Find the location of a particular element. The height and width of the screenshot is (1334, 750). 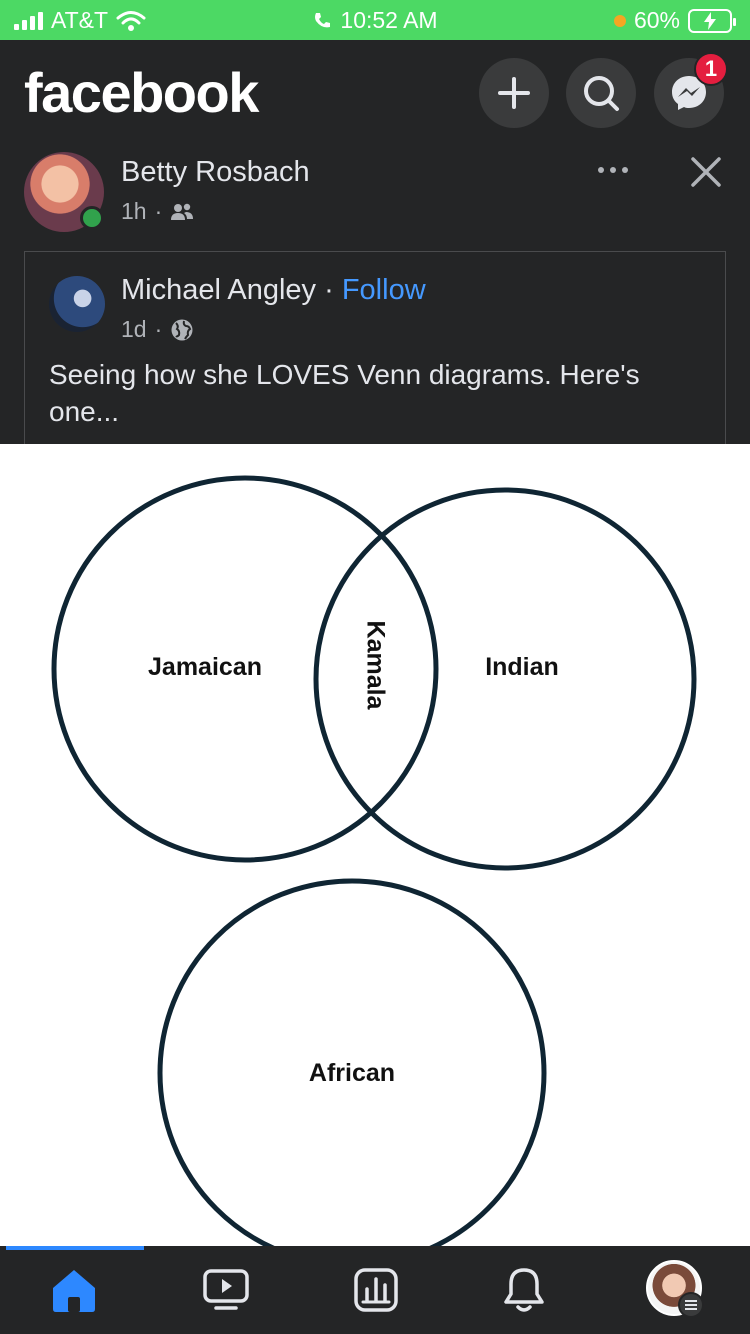

post-author-name: Betty Rosbach is located at coordinates (215, 172).